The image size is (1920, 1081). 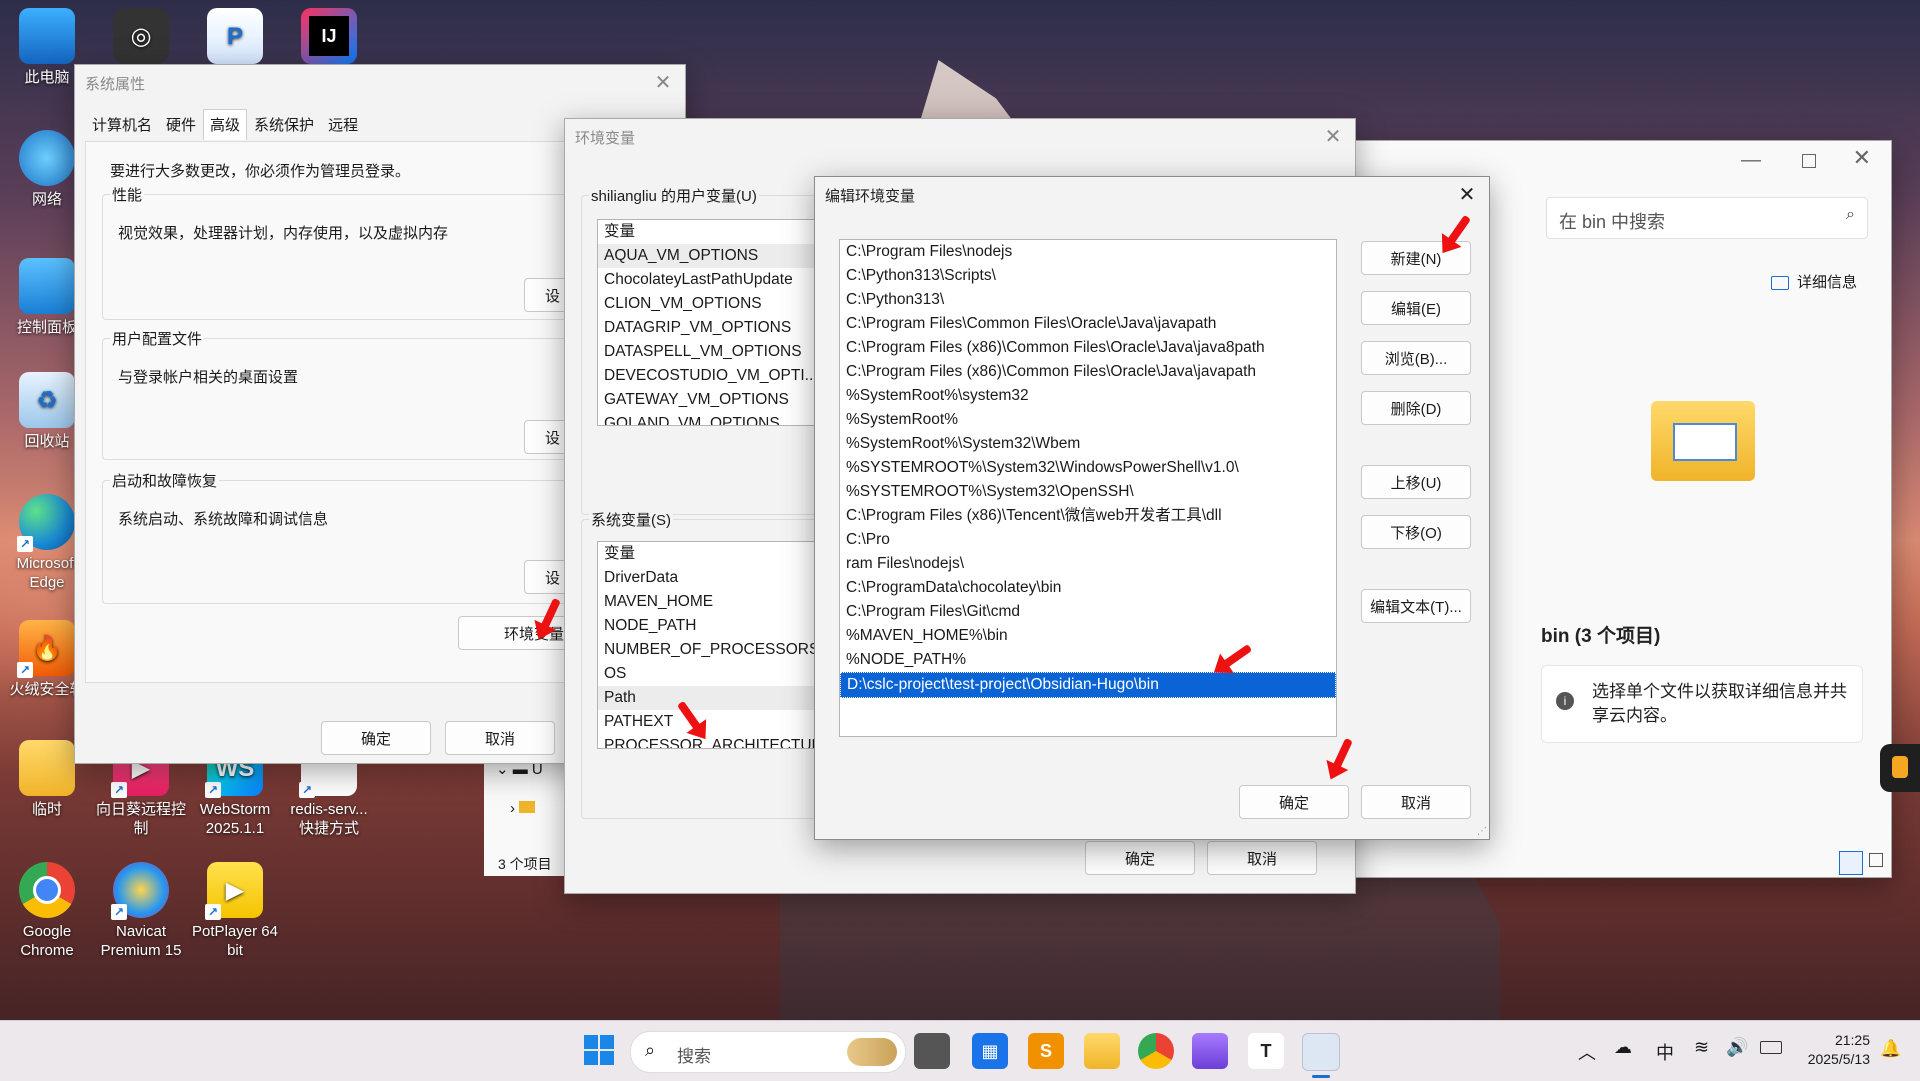 What do you see at coordinates (1102, 1051) in the screenshot?
I see `file-explorer-icon` at bounding box center [1102, 1051].